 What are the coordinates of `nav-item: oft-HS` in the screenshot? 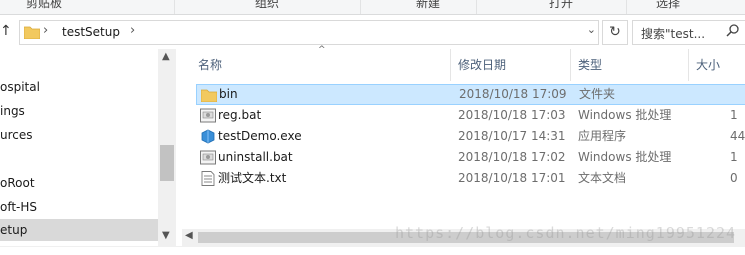 It's located at (79, 207).